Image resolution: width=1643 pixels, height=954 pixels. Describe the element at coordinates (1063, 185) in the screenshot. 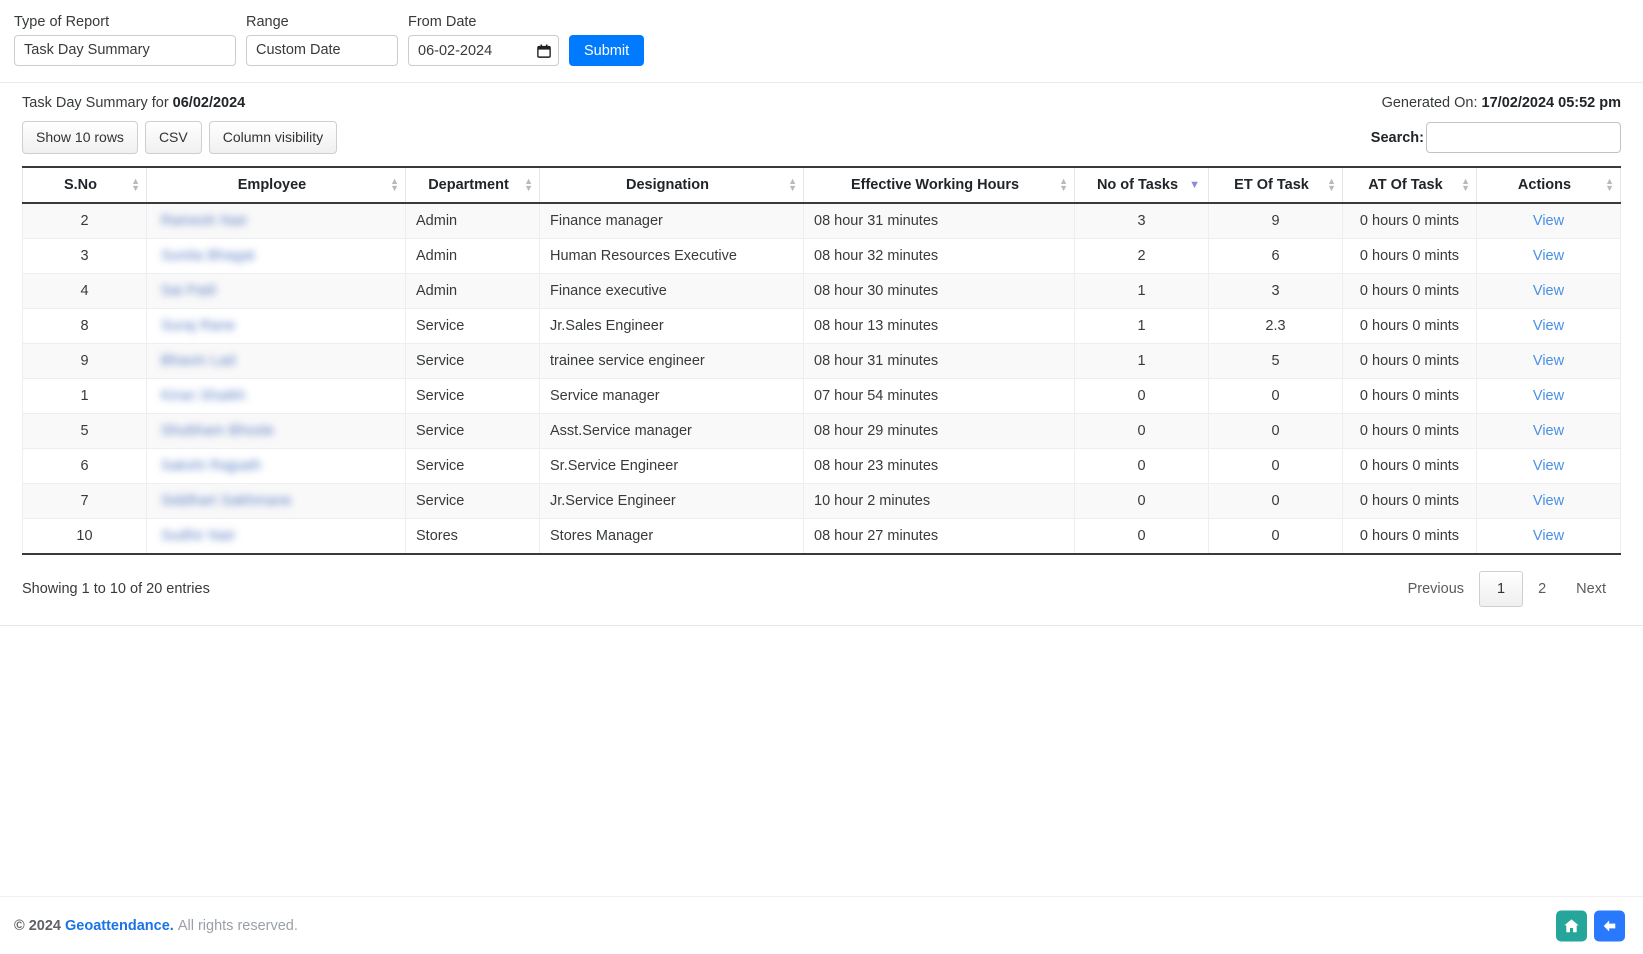

I see `sort-icon-effective-working-hours: ▲ ▼` at that location.